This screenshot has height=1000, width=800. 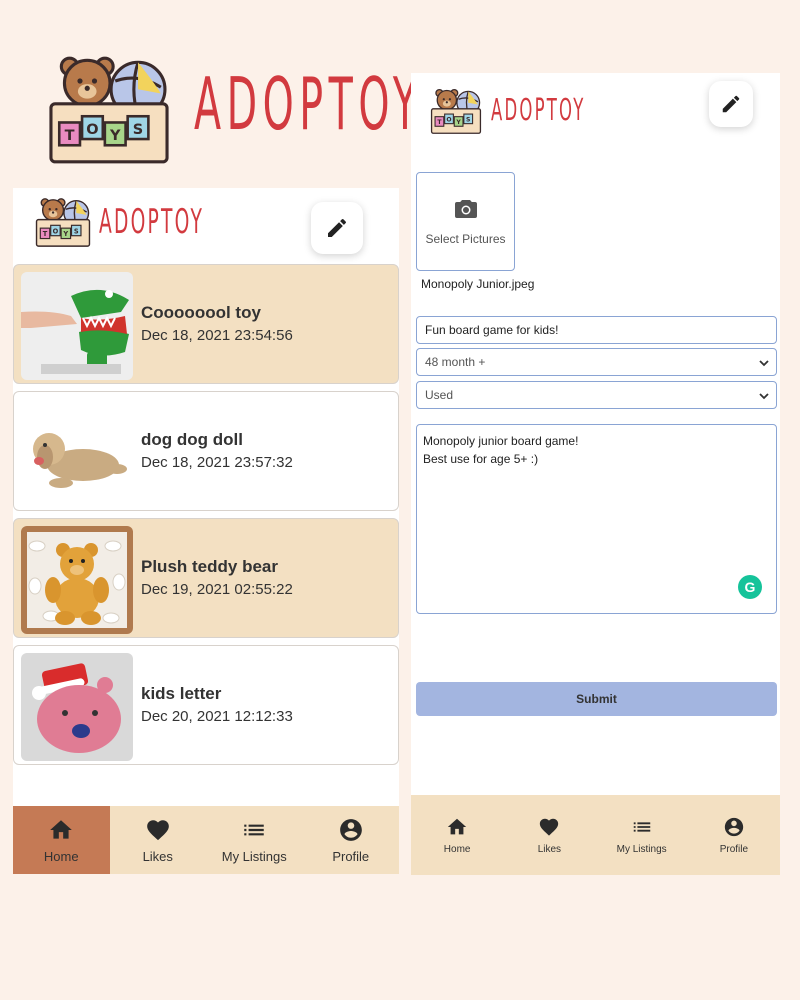 I want to click on listing-card: dog dog doll Dec 18, 2021 23:57:32, so click(x=206, y=451).